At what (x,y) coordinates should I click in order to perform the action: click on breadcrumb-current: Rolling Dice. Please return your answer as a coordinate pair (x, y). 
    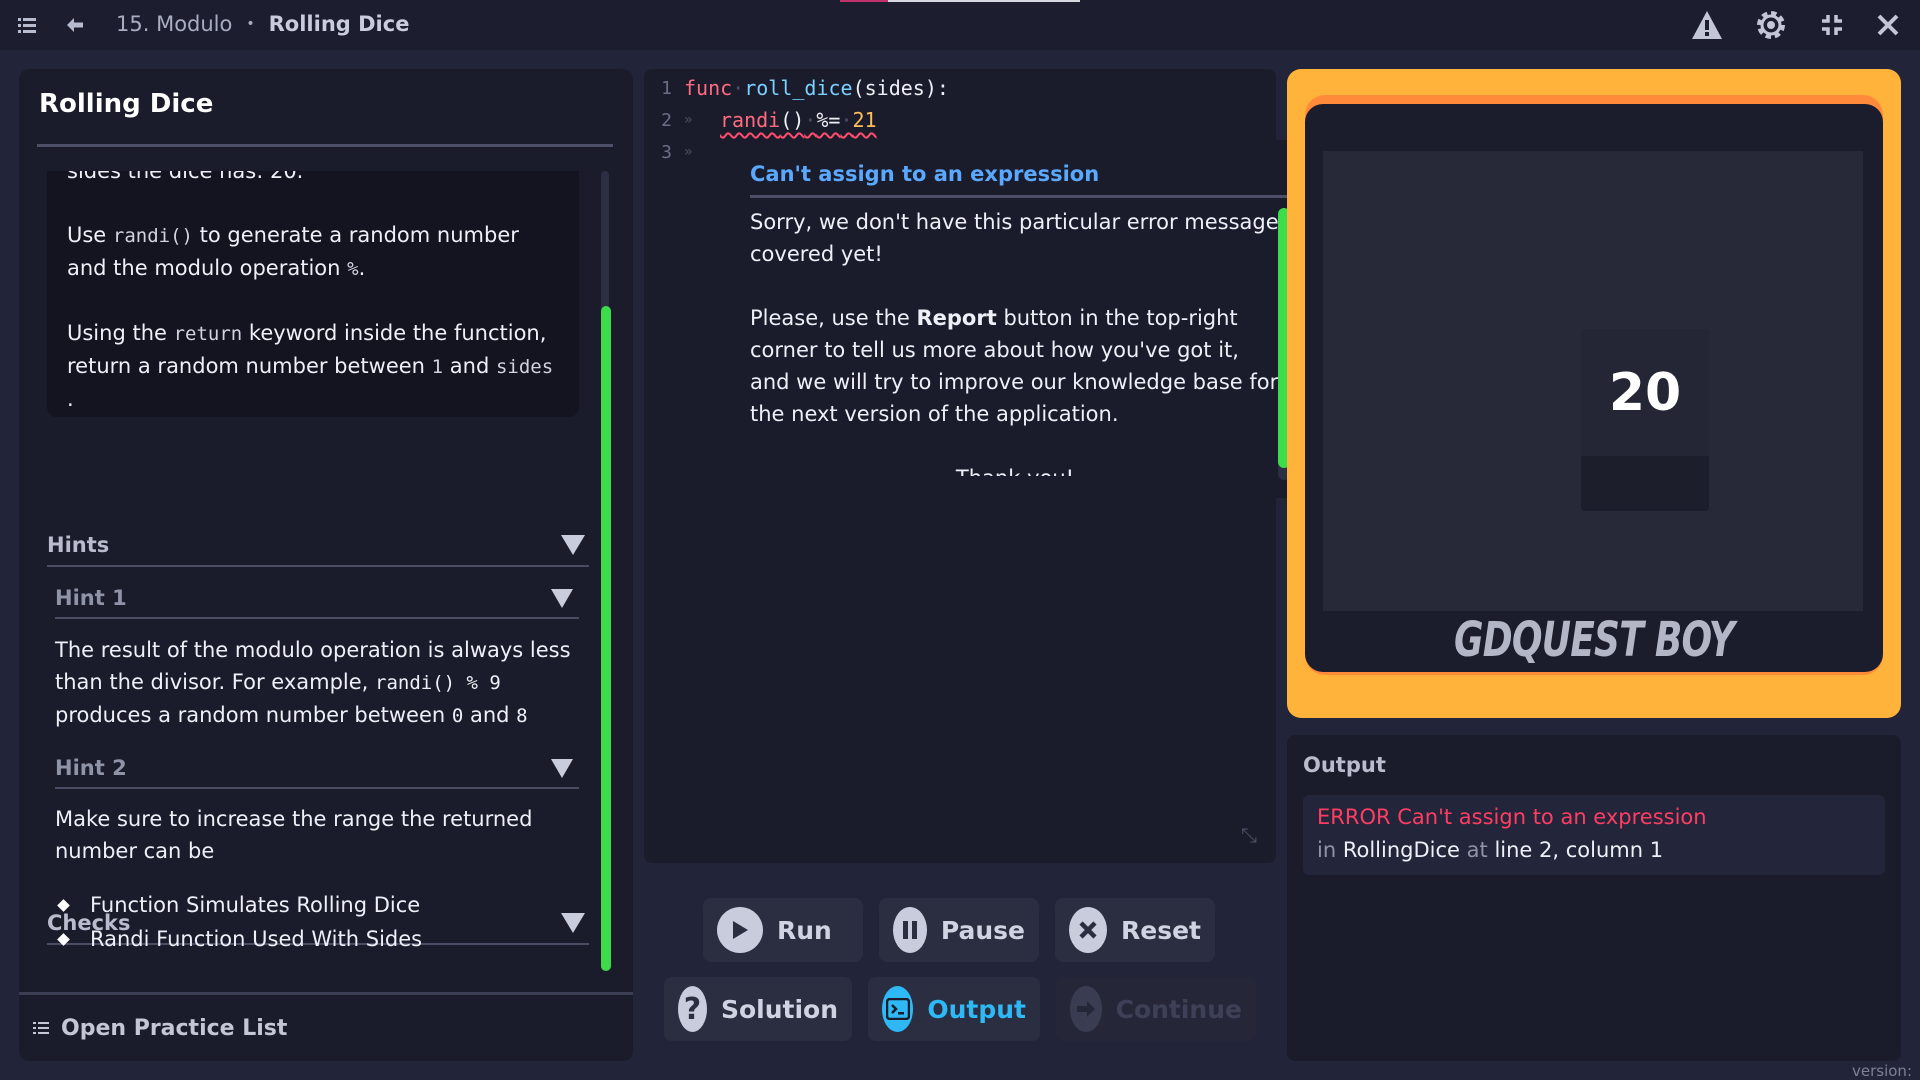
    Looking at the image, I should click on (339, 24).